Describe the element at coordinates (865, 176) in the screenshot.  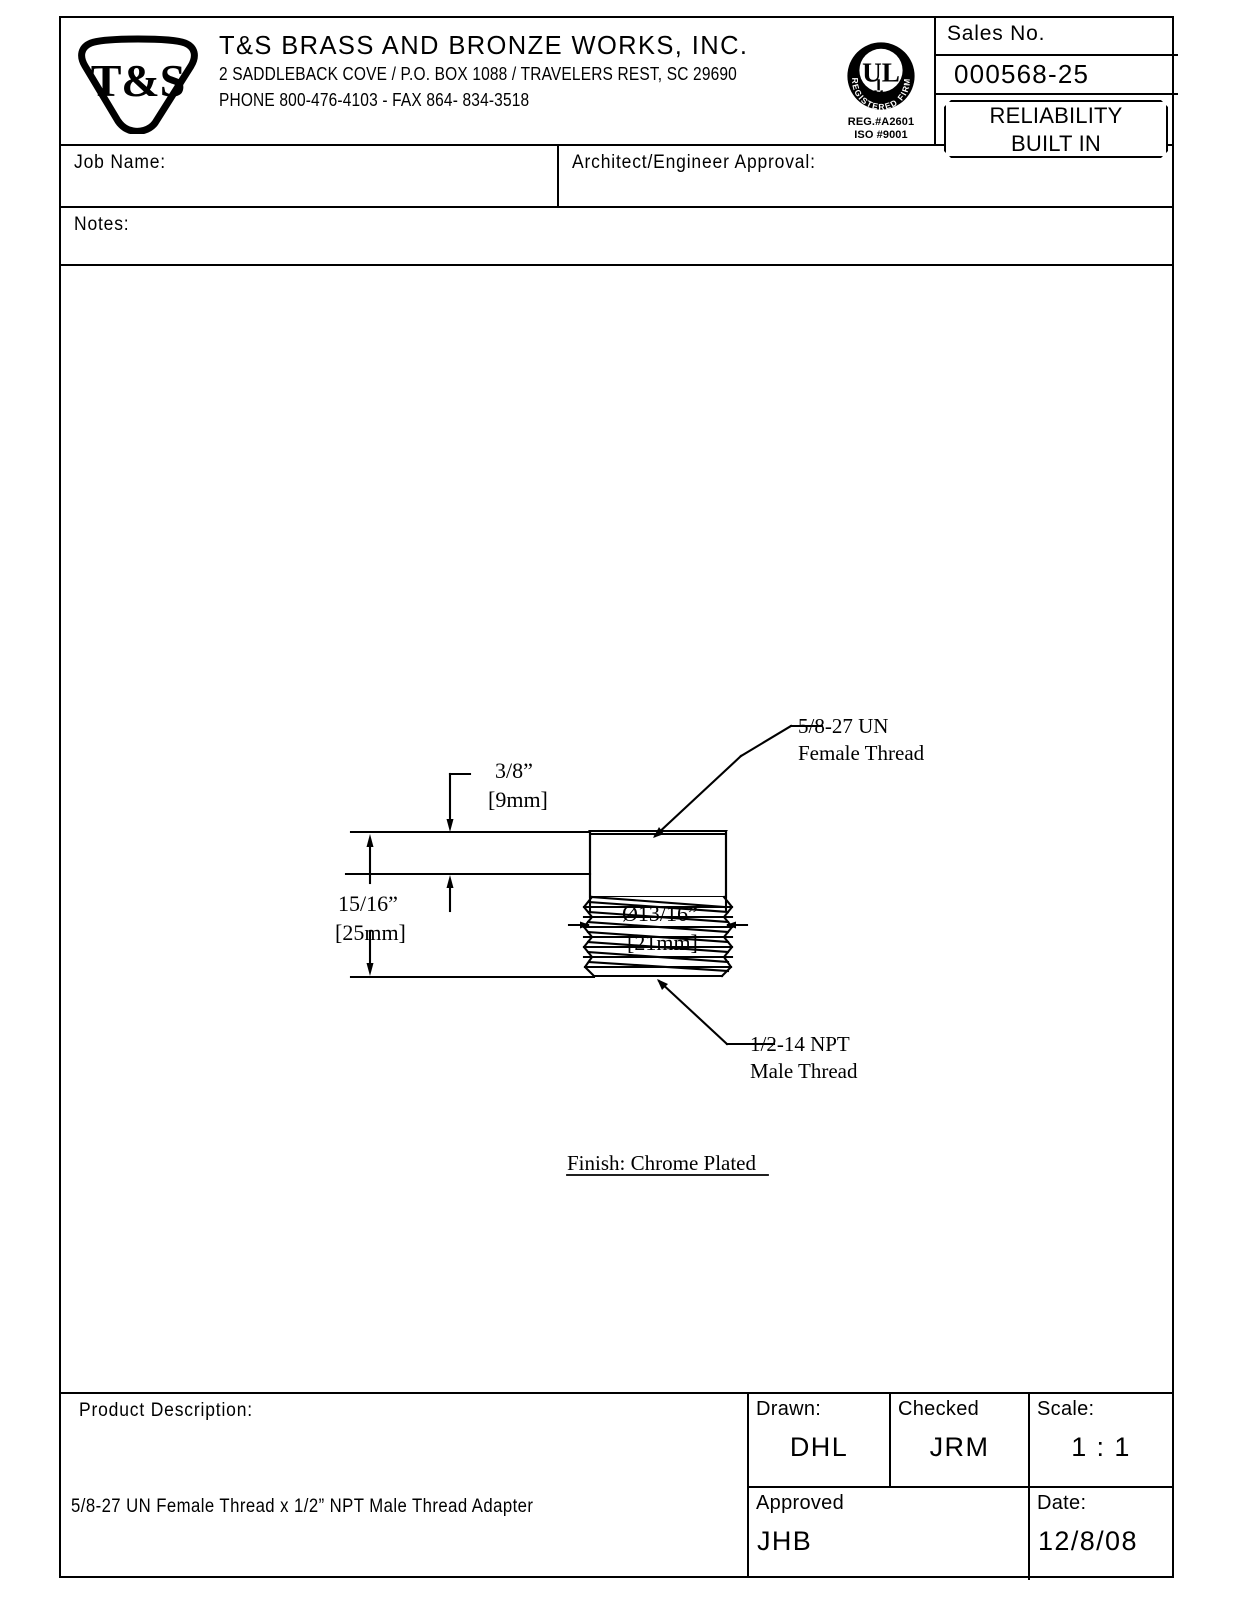
I see `architect-approval-field: Architect/Engineer Approval:` at that location.